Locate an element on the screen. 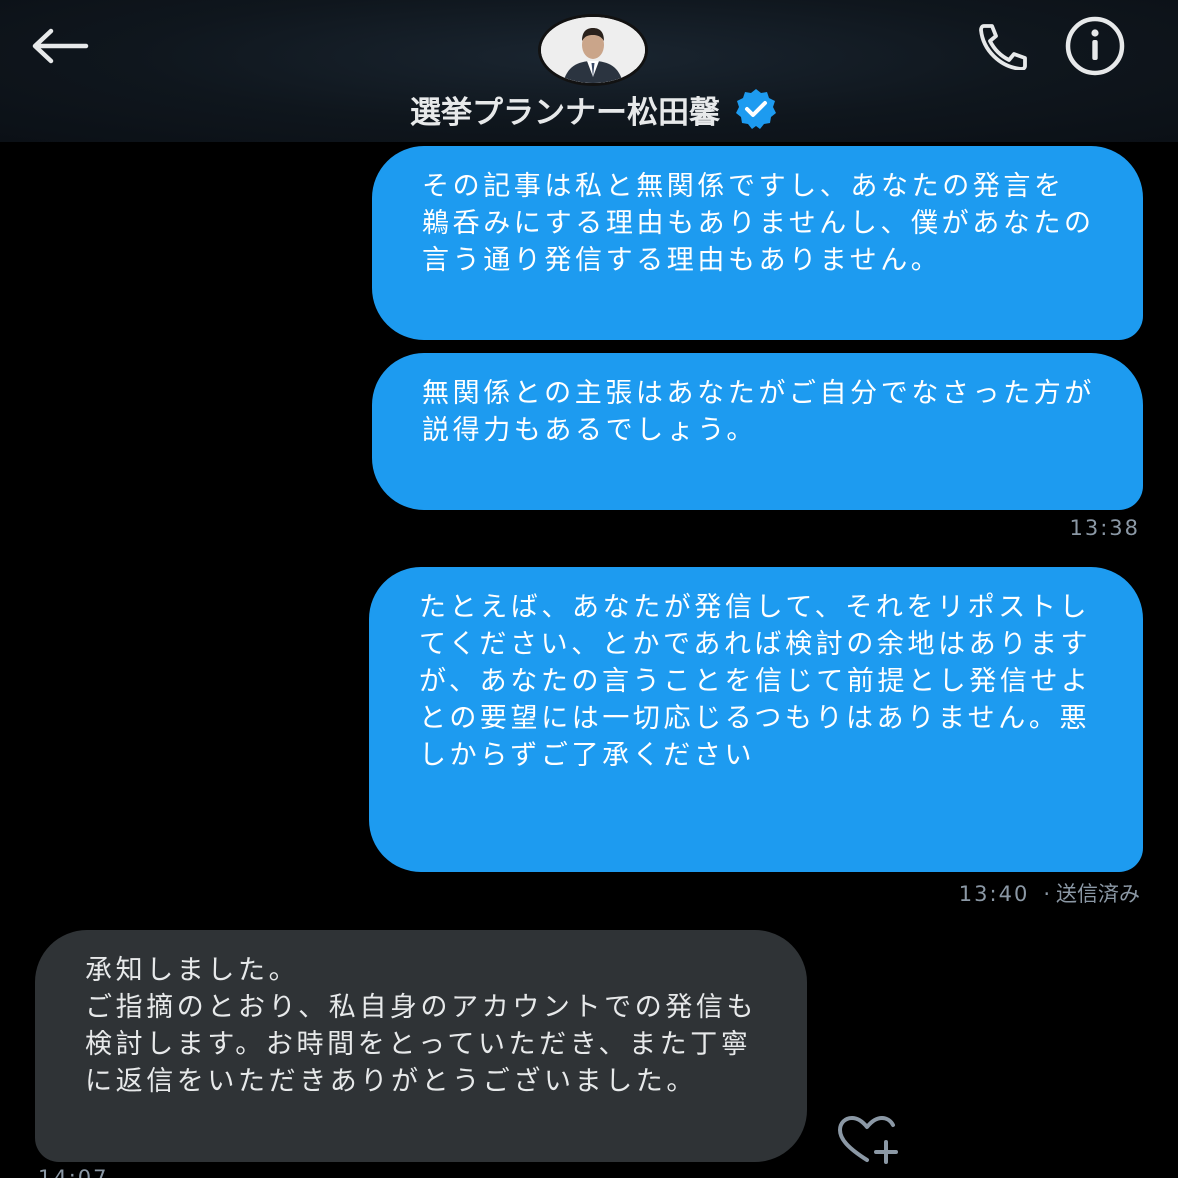  display-name: 選挙プランナー松田馨 is located at coordinates (594, 109).